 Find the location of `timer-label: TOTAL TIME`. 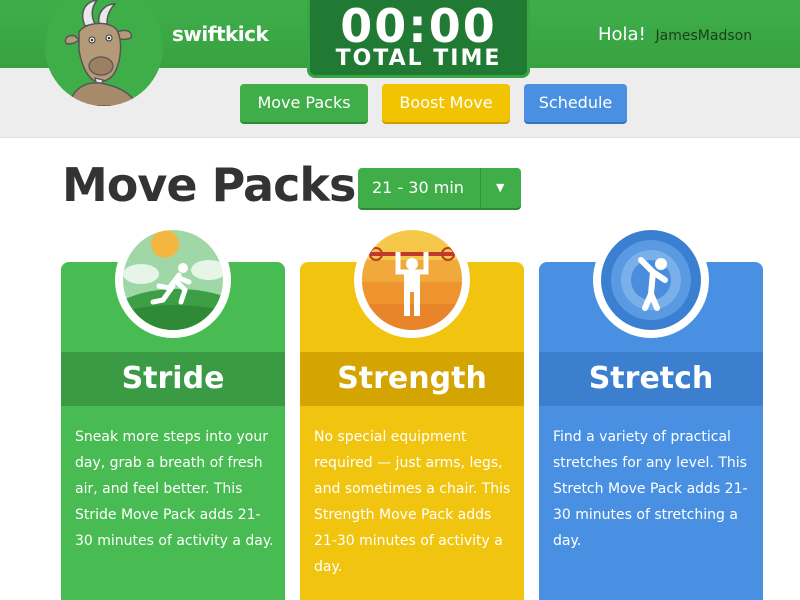

timer-label: TOTAL TIME is located at coordinates (418, 58).